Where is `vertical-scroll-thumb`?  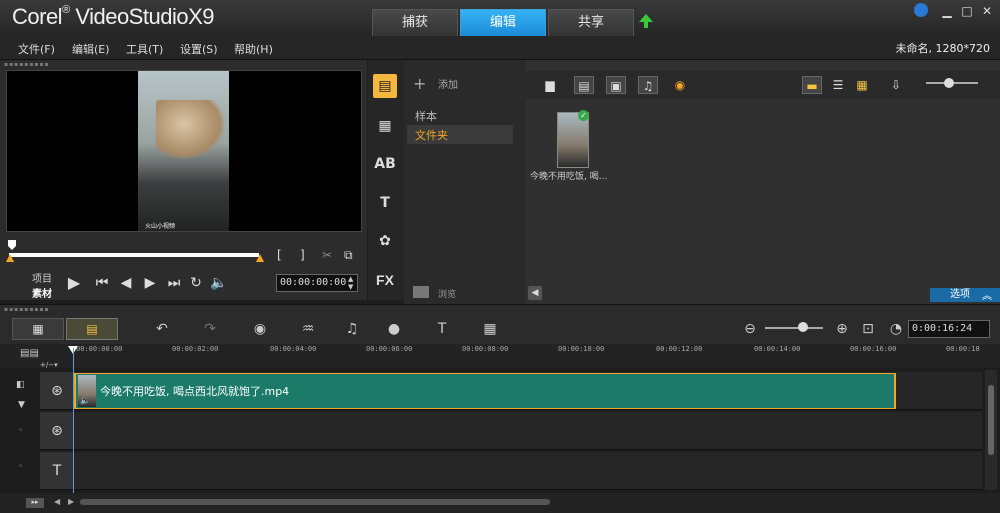 vertical-scroll-thumb is located at coordinates (991, 420).